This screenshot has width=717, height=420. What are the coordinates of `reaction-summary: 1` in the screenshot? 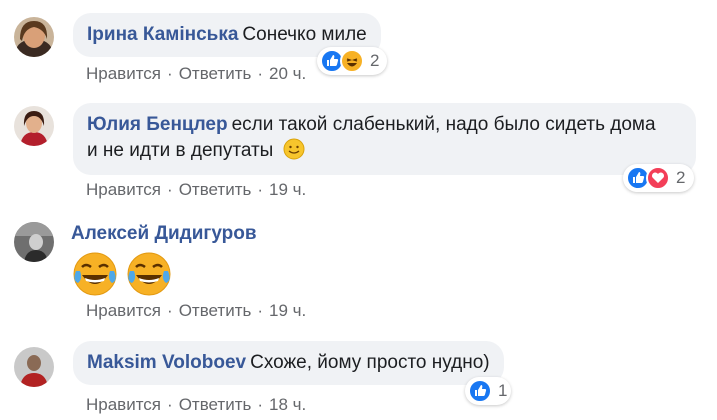 It's located at (488, 391).